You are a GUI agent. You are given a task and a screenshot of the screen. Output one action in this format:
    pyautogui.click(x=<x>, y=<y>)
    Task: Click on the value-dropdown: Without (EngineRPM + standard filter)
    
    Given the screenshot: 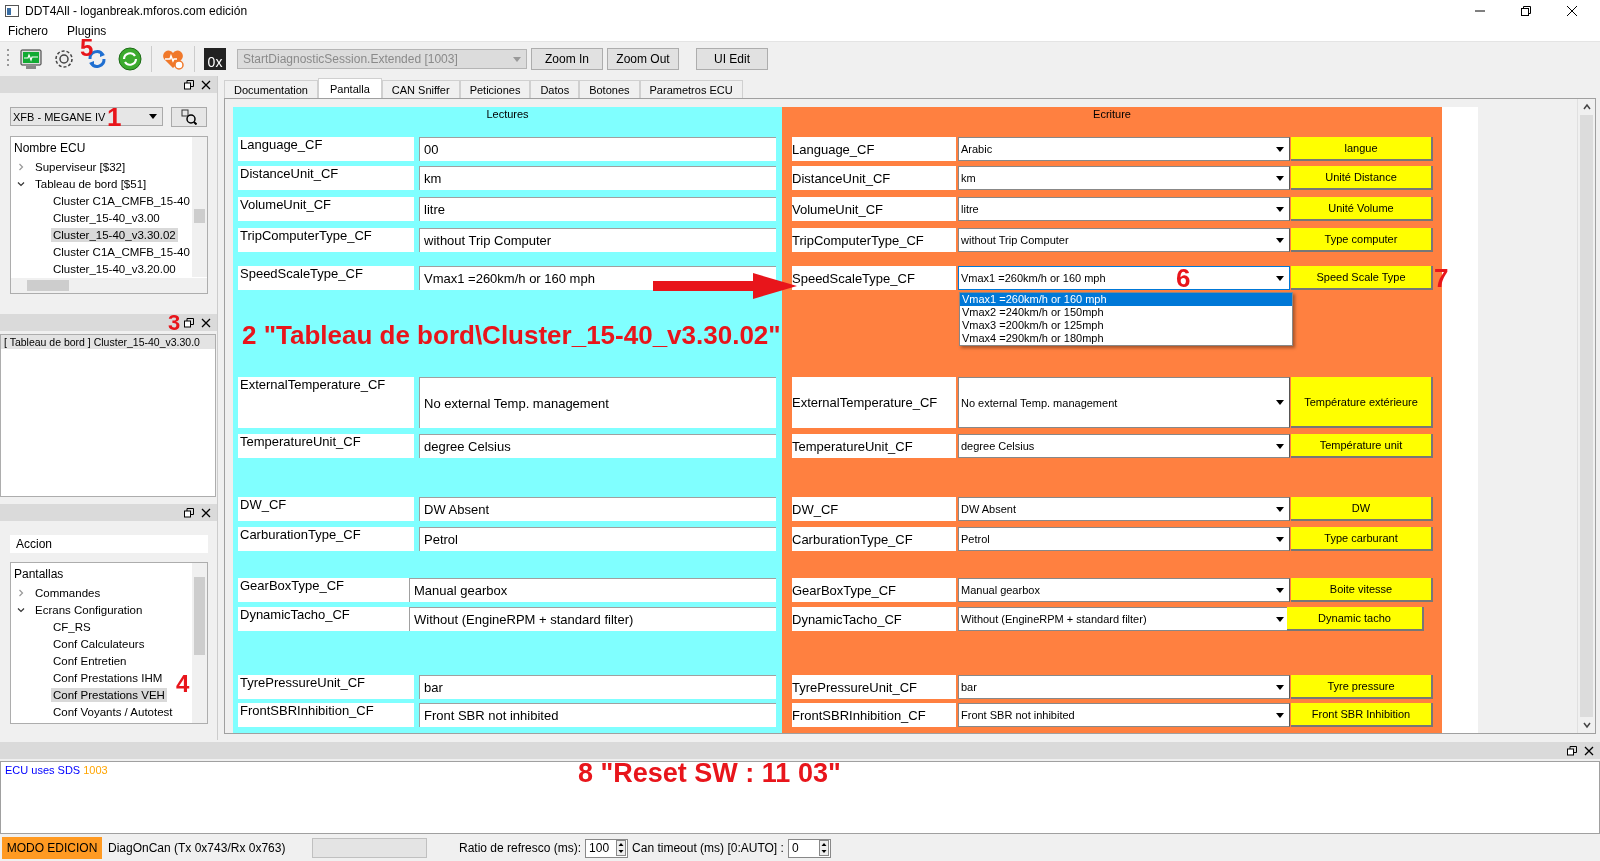 What is the action you would take?
    pyautogui.click(x=1124, y=619)
    